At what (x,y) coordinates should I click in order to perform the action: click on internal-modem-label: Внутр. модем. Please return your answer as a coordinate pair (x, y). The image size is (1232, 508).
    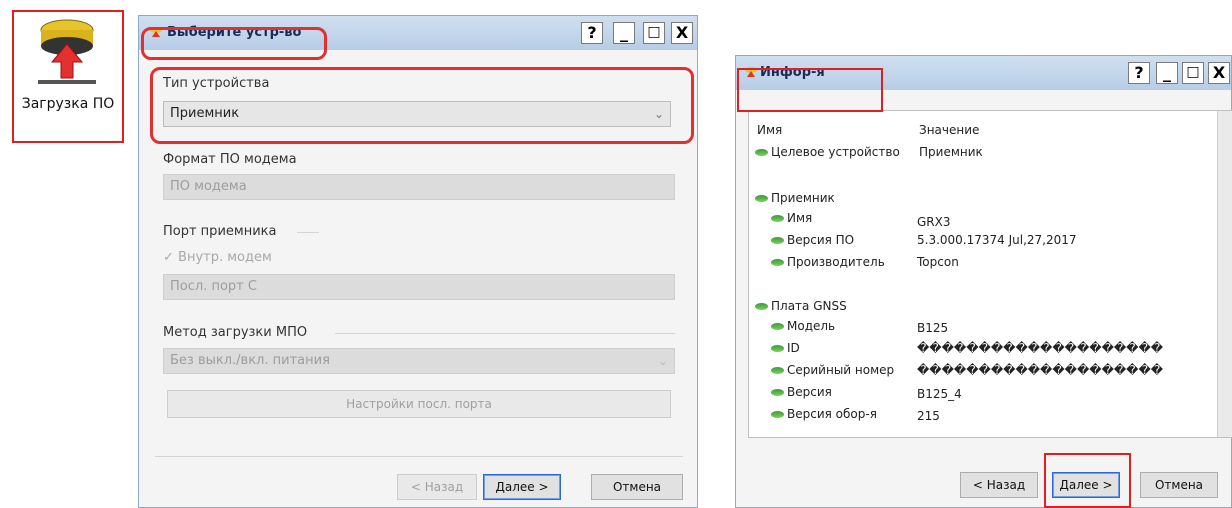
    Looking at the image, I should click on (225, 257).